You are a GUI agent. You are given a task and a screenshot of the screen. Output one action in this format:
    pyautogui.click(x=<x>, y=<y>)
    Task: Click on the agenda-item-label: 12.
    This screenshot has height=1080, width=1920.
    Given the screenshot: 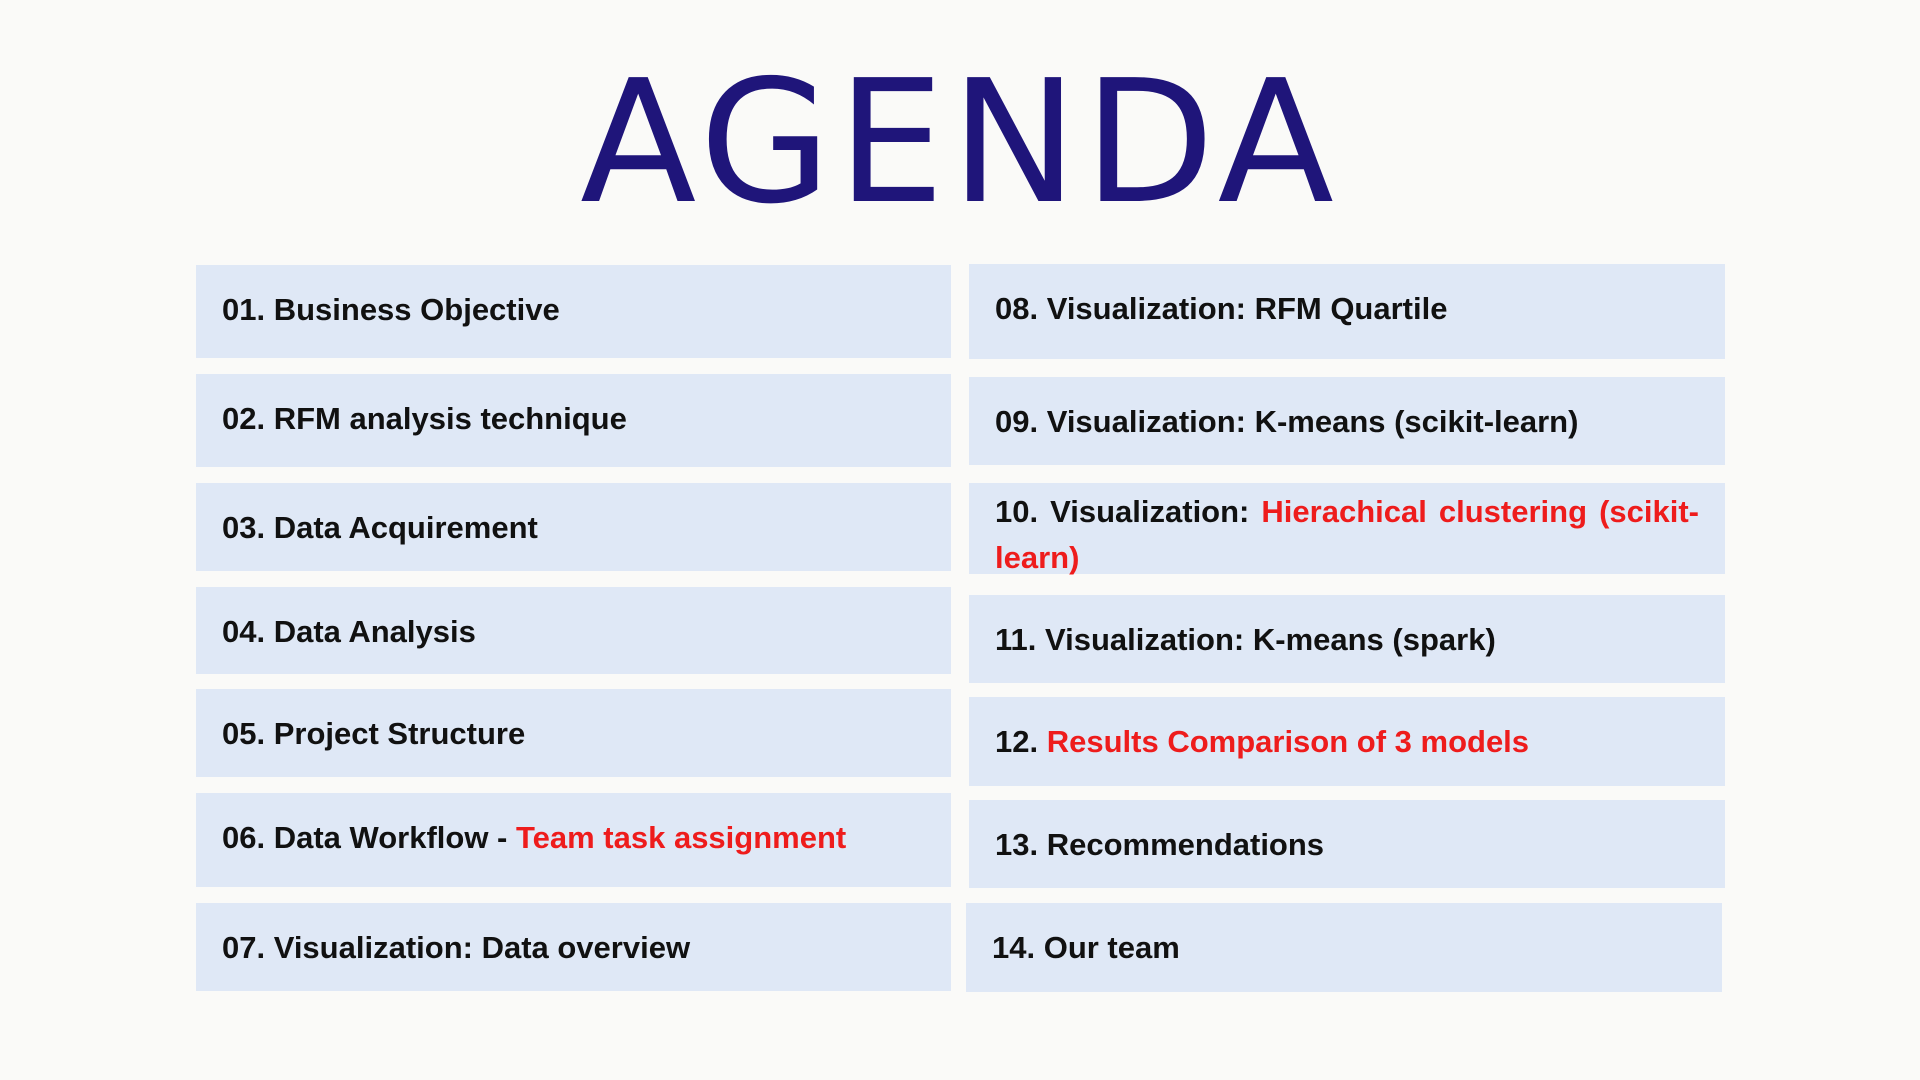 What is the action you would take?
    pyautogui.click(x=1021, y=741)
    